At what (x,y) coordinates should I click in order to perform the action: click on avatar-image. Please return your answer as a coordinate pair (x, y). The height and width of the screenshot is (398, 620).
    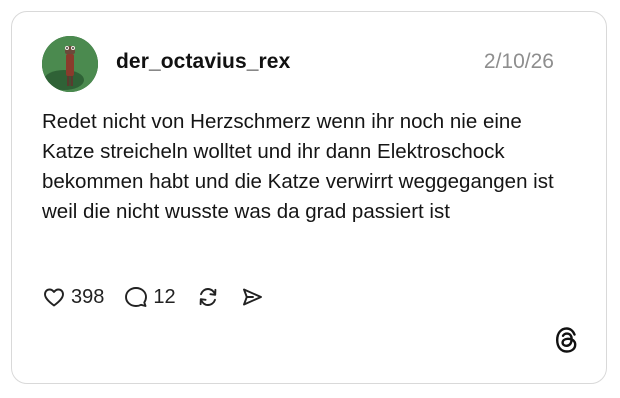
    Looking at the image, I should click on (70, 64).